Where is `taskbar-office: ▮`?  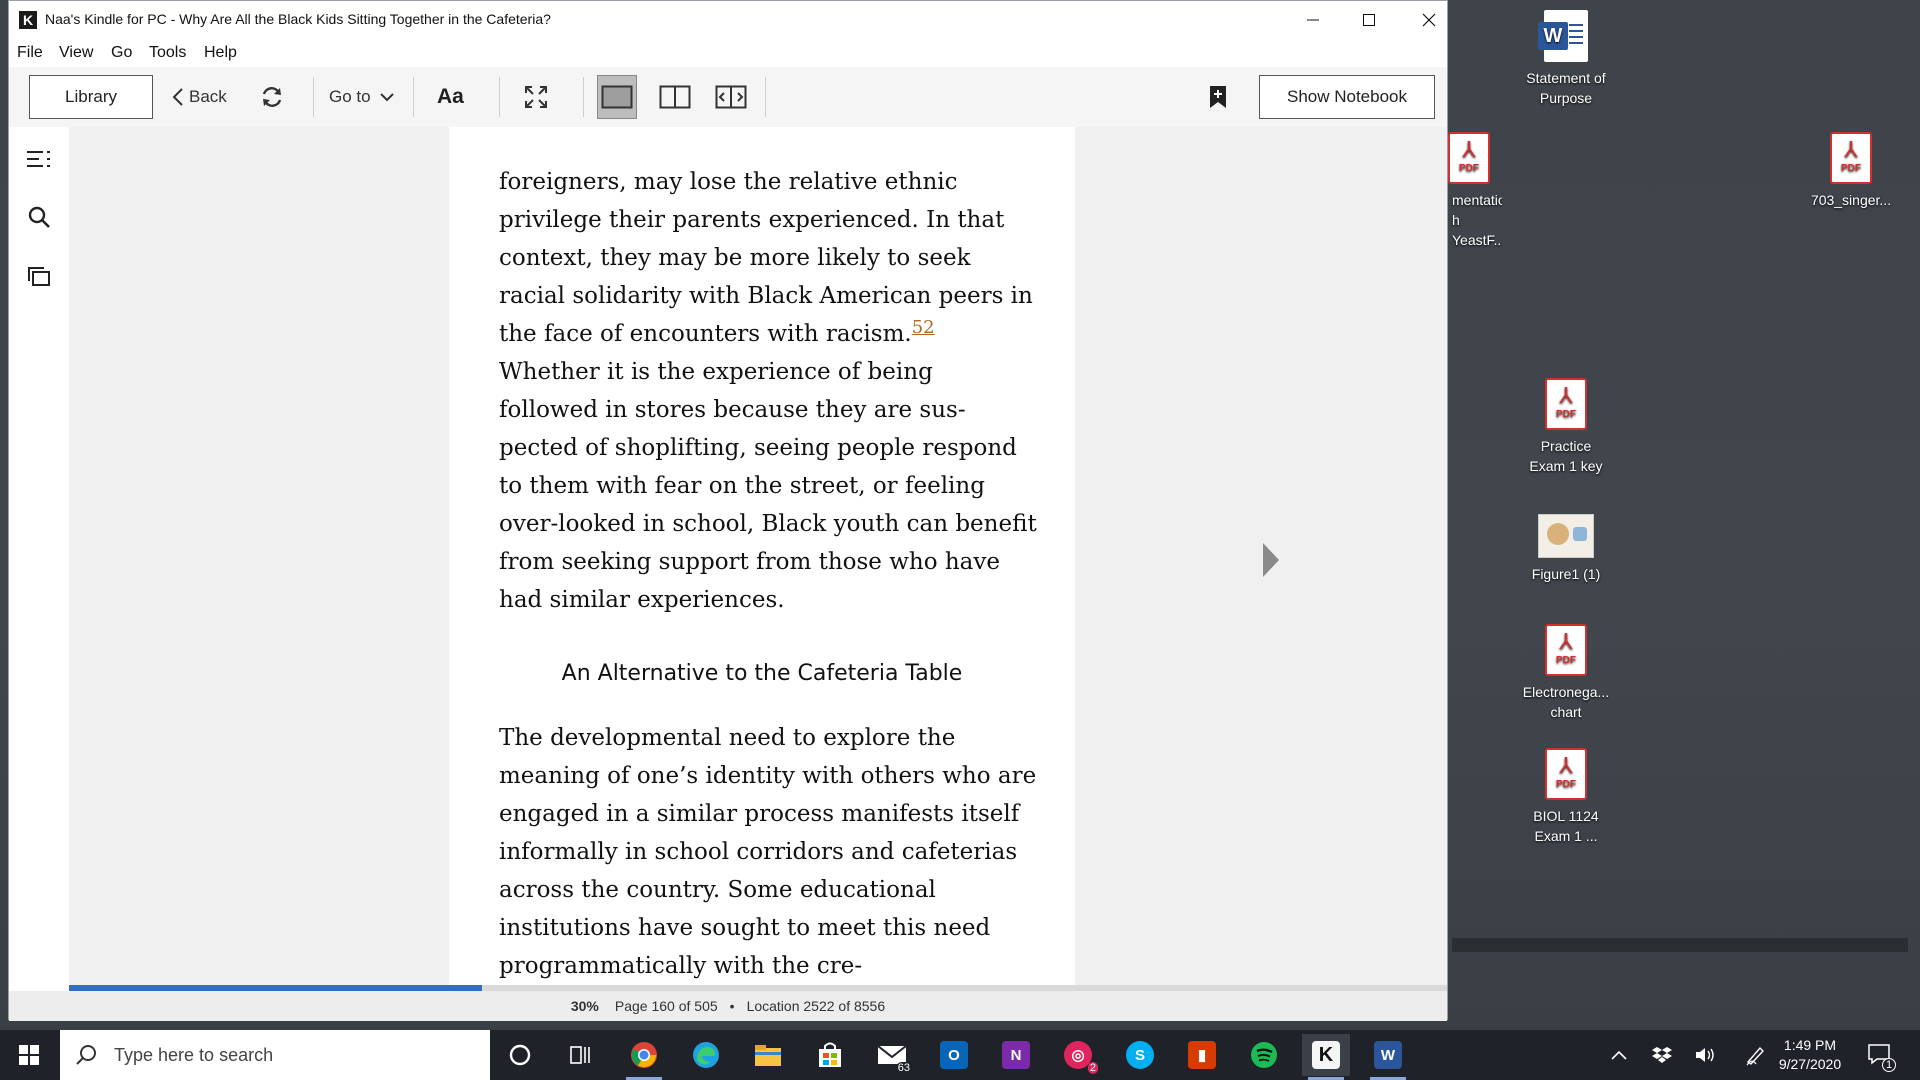 taskbar-office: ▮ is located at coordinates (1202, 1055).